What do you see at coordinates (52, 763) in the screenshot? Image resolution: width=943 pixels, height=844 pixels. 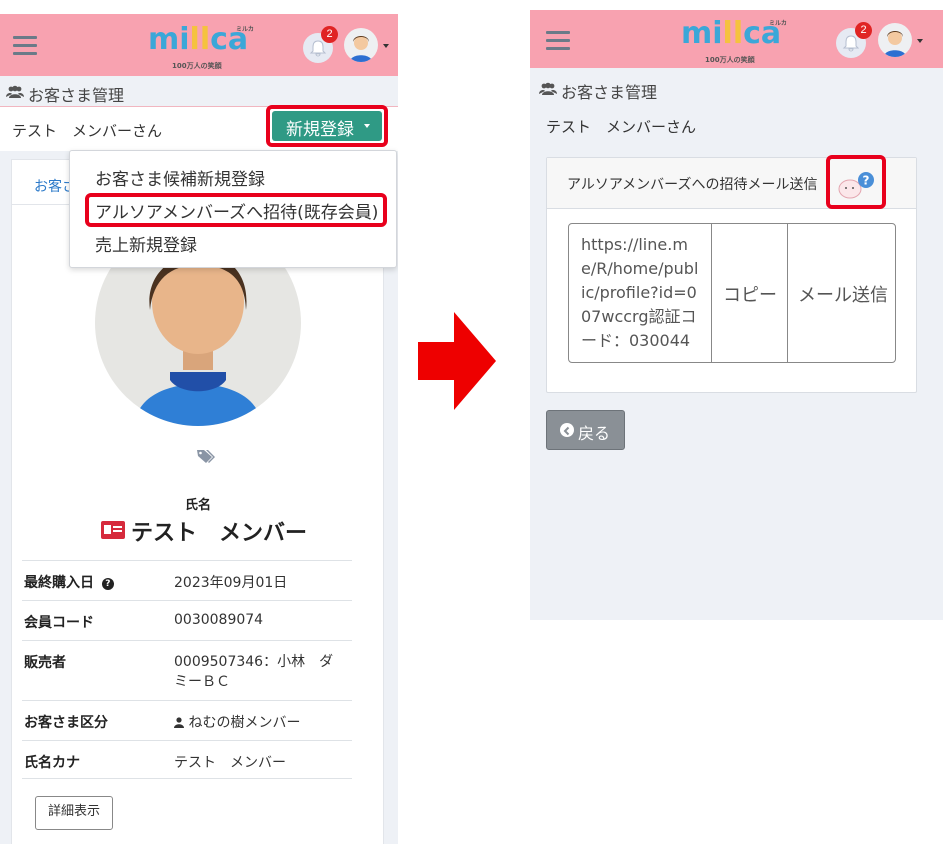 I see `row-label-name-kana: 氏名カナ` at bounding box center [52, 763].